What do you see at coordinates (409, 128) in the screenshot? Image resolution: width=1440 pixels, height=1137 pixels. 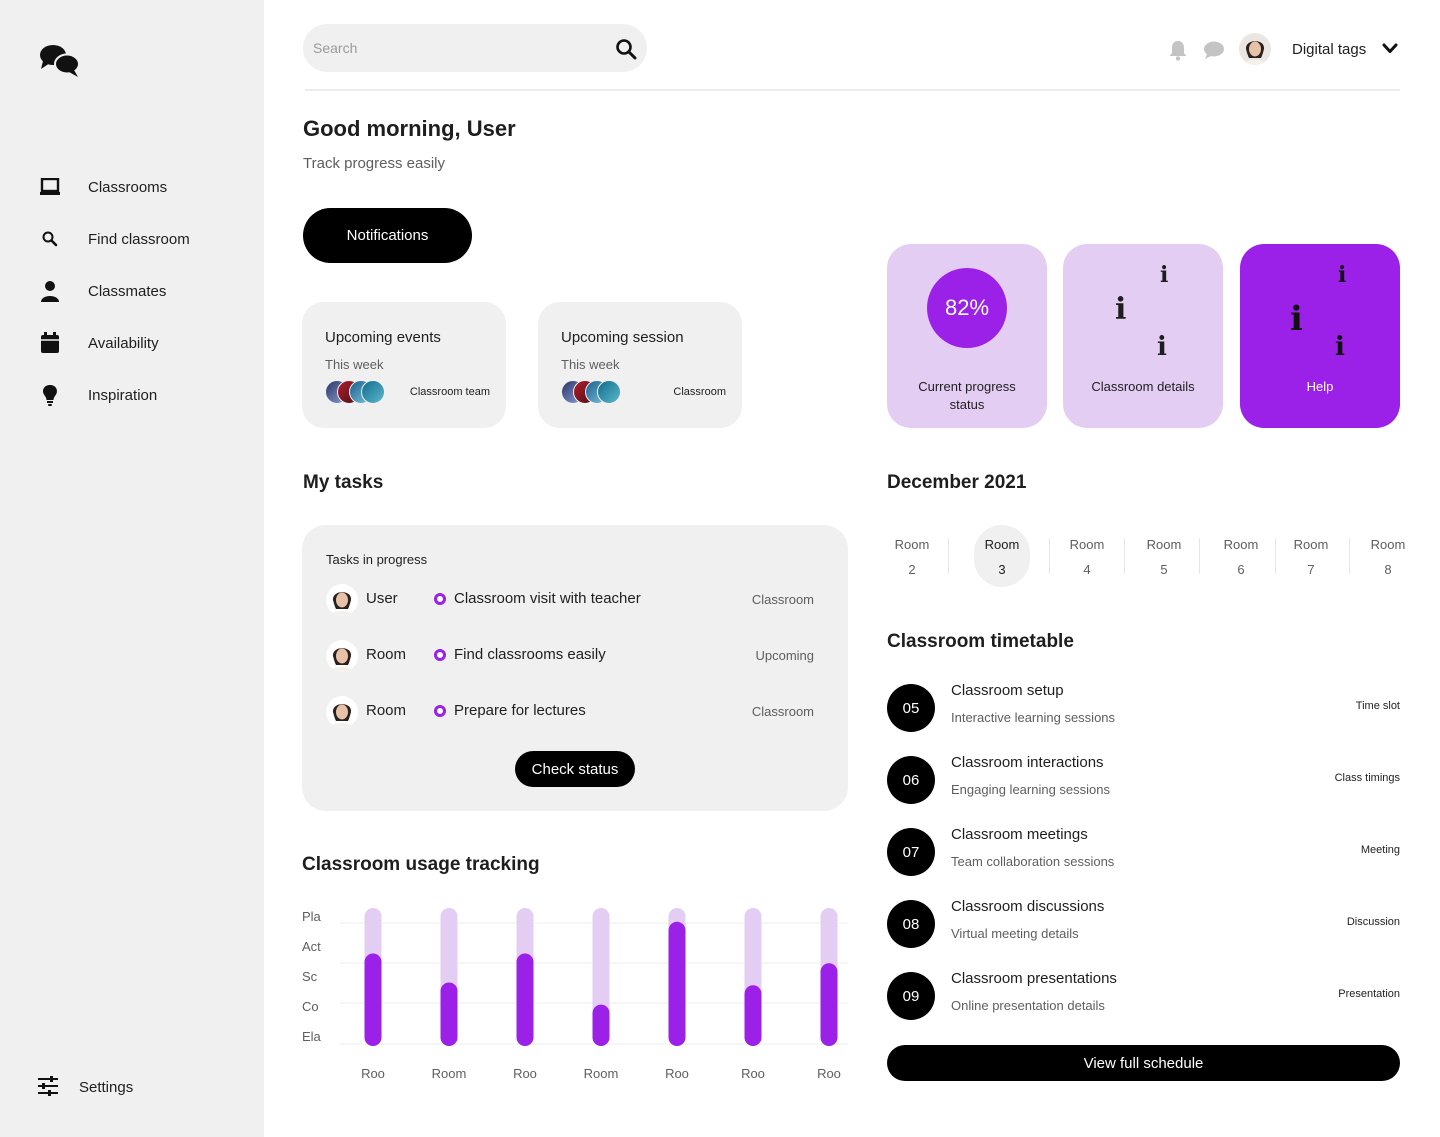 I see `page-title: Good morning, User` at bounding box center [409, 128].